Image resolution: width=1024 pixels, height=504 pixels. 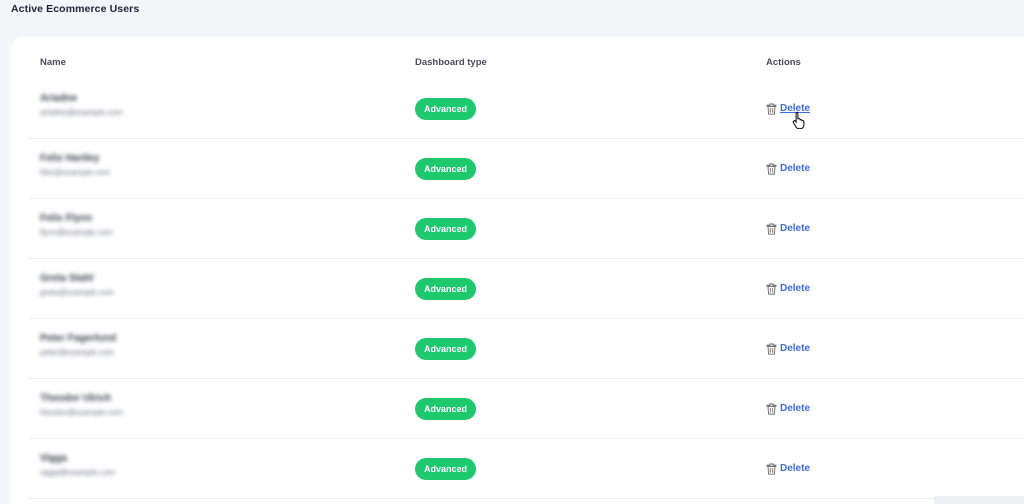 What do you see at coordinates (76, 232) in the screenshot?
I see `user-email: flynn@example.com` at bounding box center [76, 232].